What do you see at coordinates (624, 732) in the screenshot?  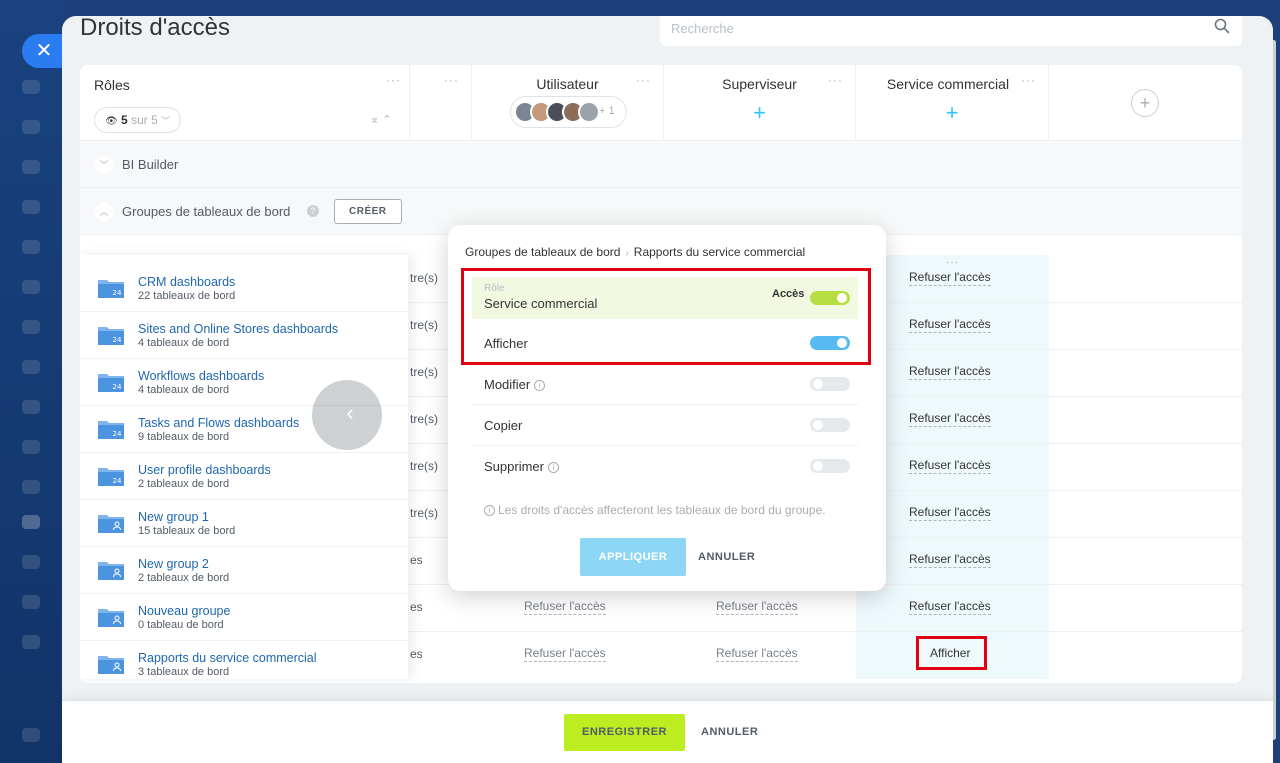 I see `save-button: ENREGISTRER` at bounding box center [624, 732].